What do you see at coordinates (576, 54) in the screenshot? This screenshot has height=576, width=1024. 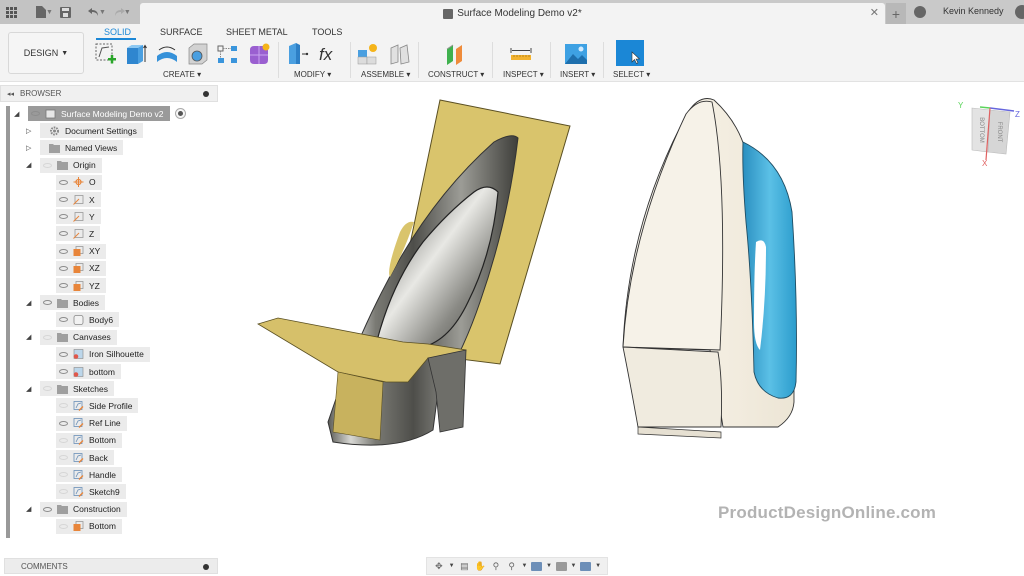 I see `insert-image-icon` at bounding box center [576, 54].